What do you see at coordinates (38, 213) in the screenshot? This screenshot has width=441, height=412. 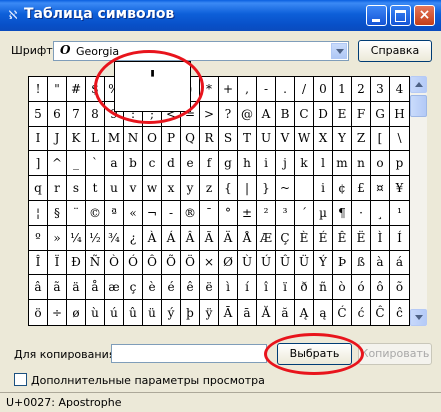 I see `char-cell: ¦` at bounding box center [38, 213].